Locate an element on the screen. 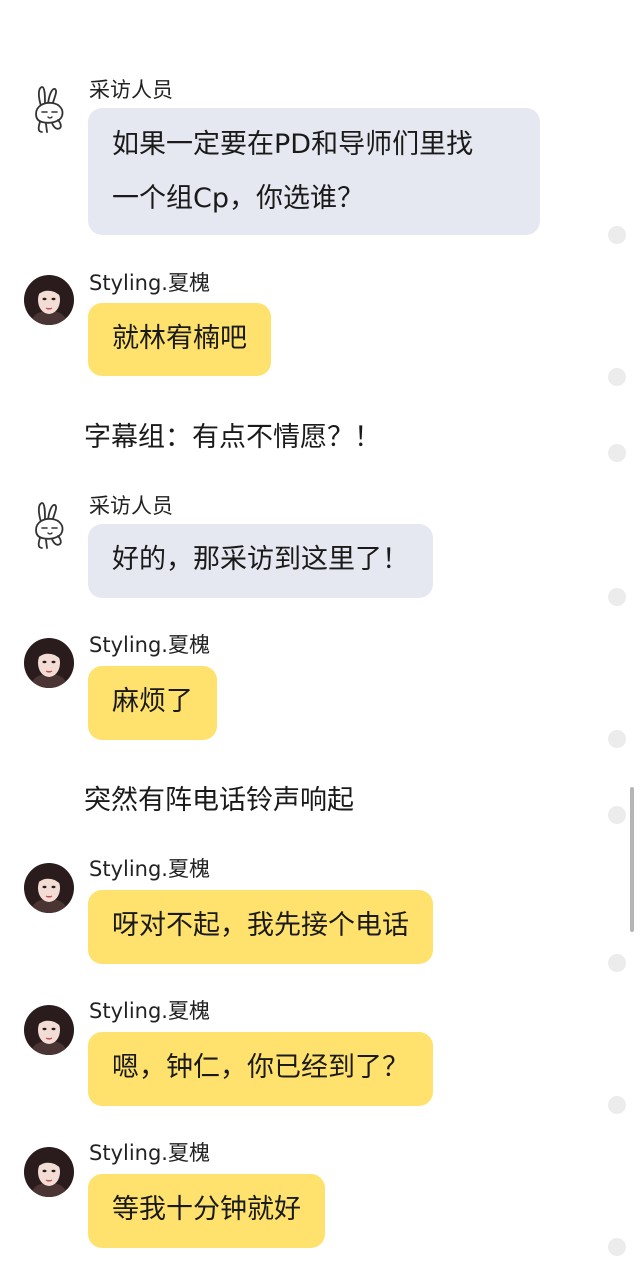  message-bubble: 呀对不起，我先接个电话 is located at coordinates (260, 927).